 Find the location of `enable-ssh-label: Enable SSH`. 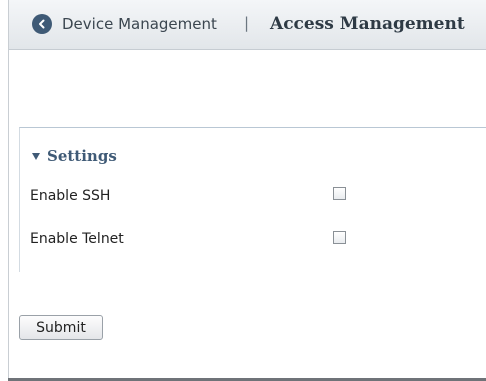

enable-ssh-label: Enable SSH is located at coordinates (70, 196).